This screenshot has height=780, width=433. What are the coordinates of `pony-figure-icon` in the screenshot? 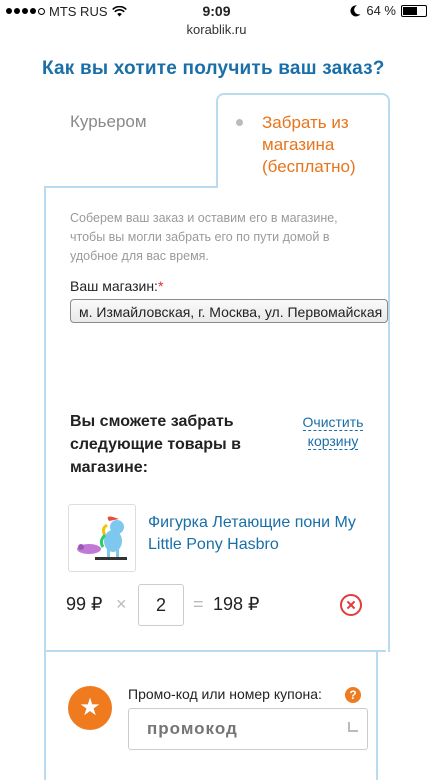 It's located at (102, 538).